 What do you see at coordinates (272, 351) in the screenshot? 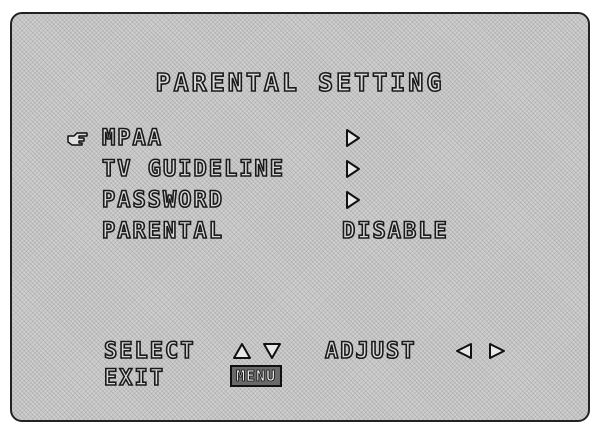
I see `triangle-down-icon` at bounding box center [272, 351].